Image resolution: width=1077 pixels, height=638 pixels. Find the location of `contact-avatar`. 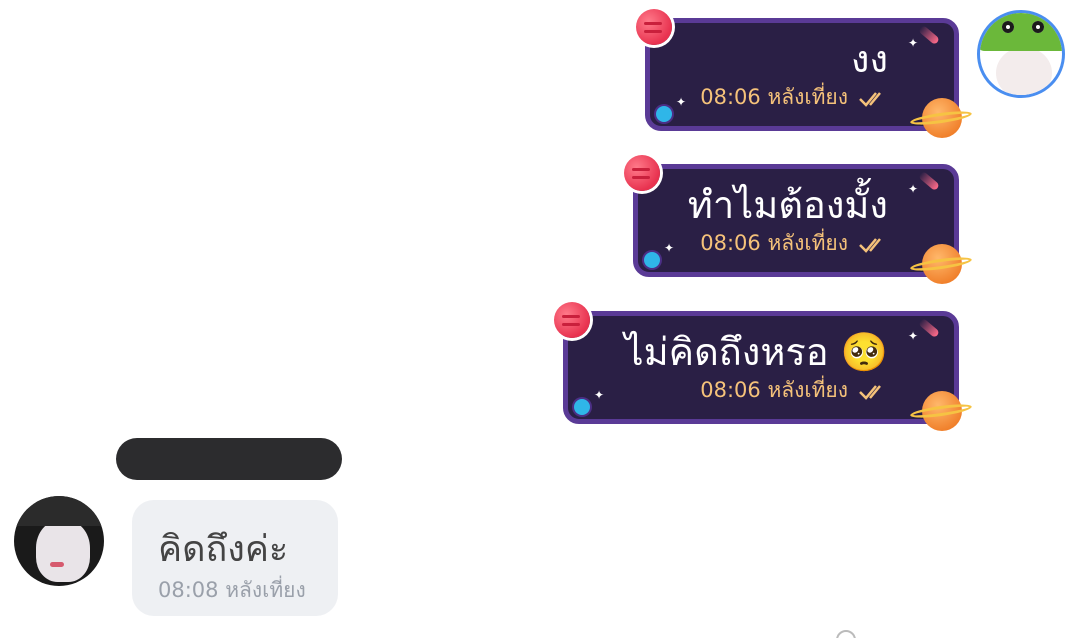

contact-avatar is located at coordinates (59, 541).